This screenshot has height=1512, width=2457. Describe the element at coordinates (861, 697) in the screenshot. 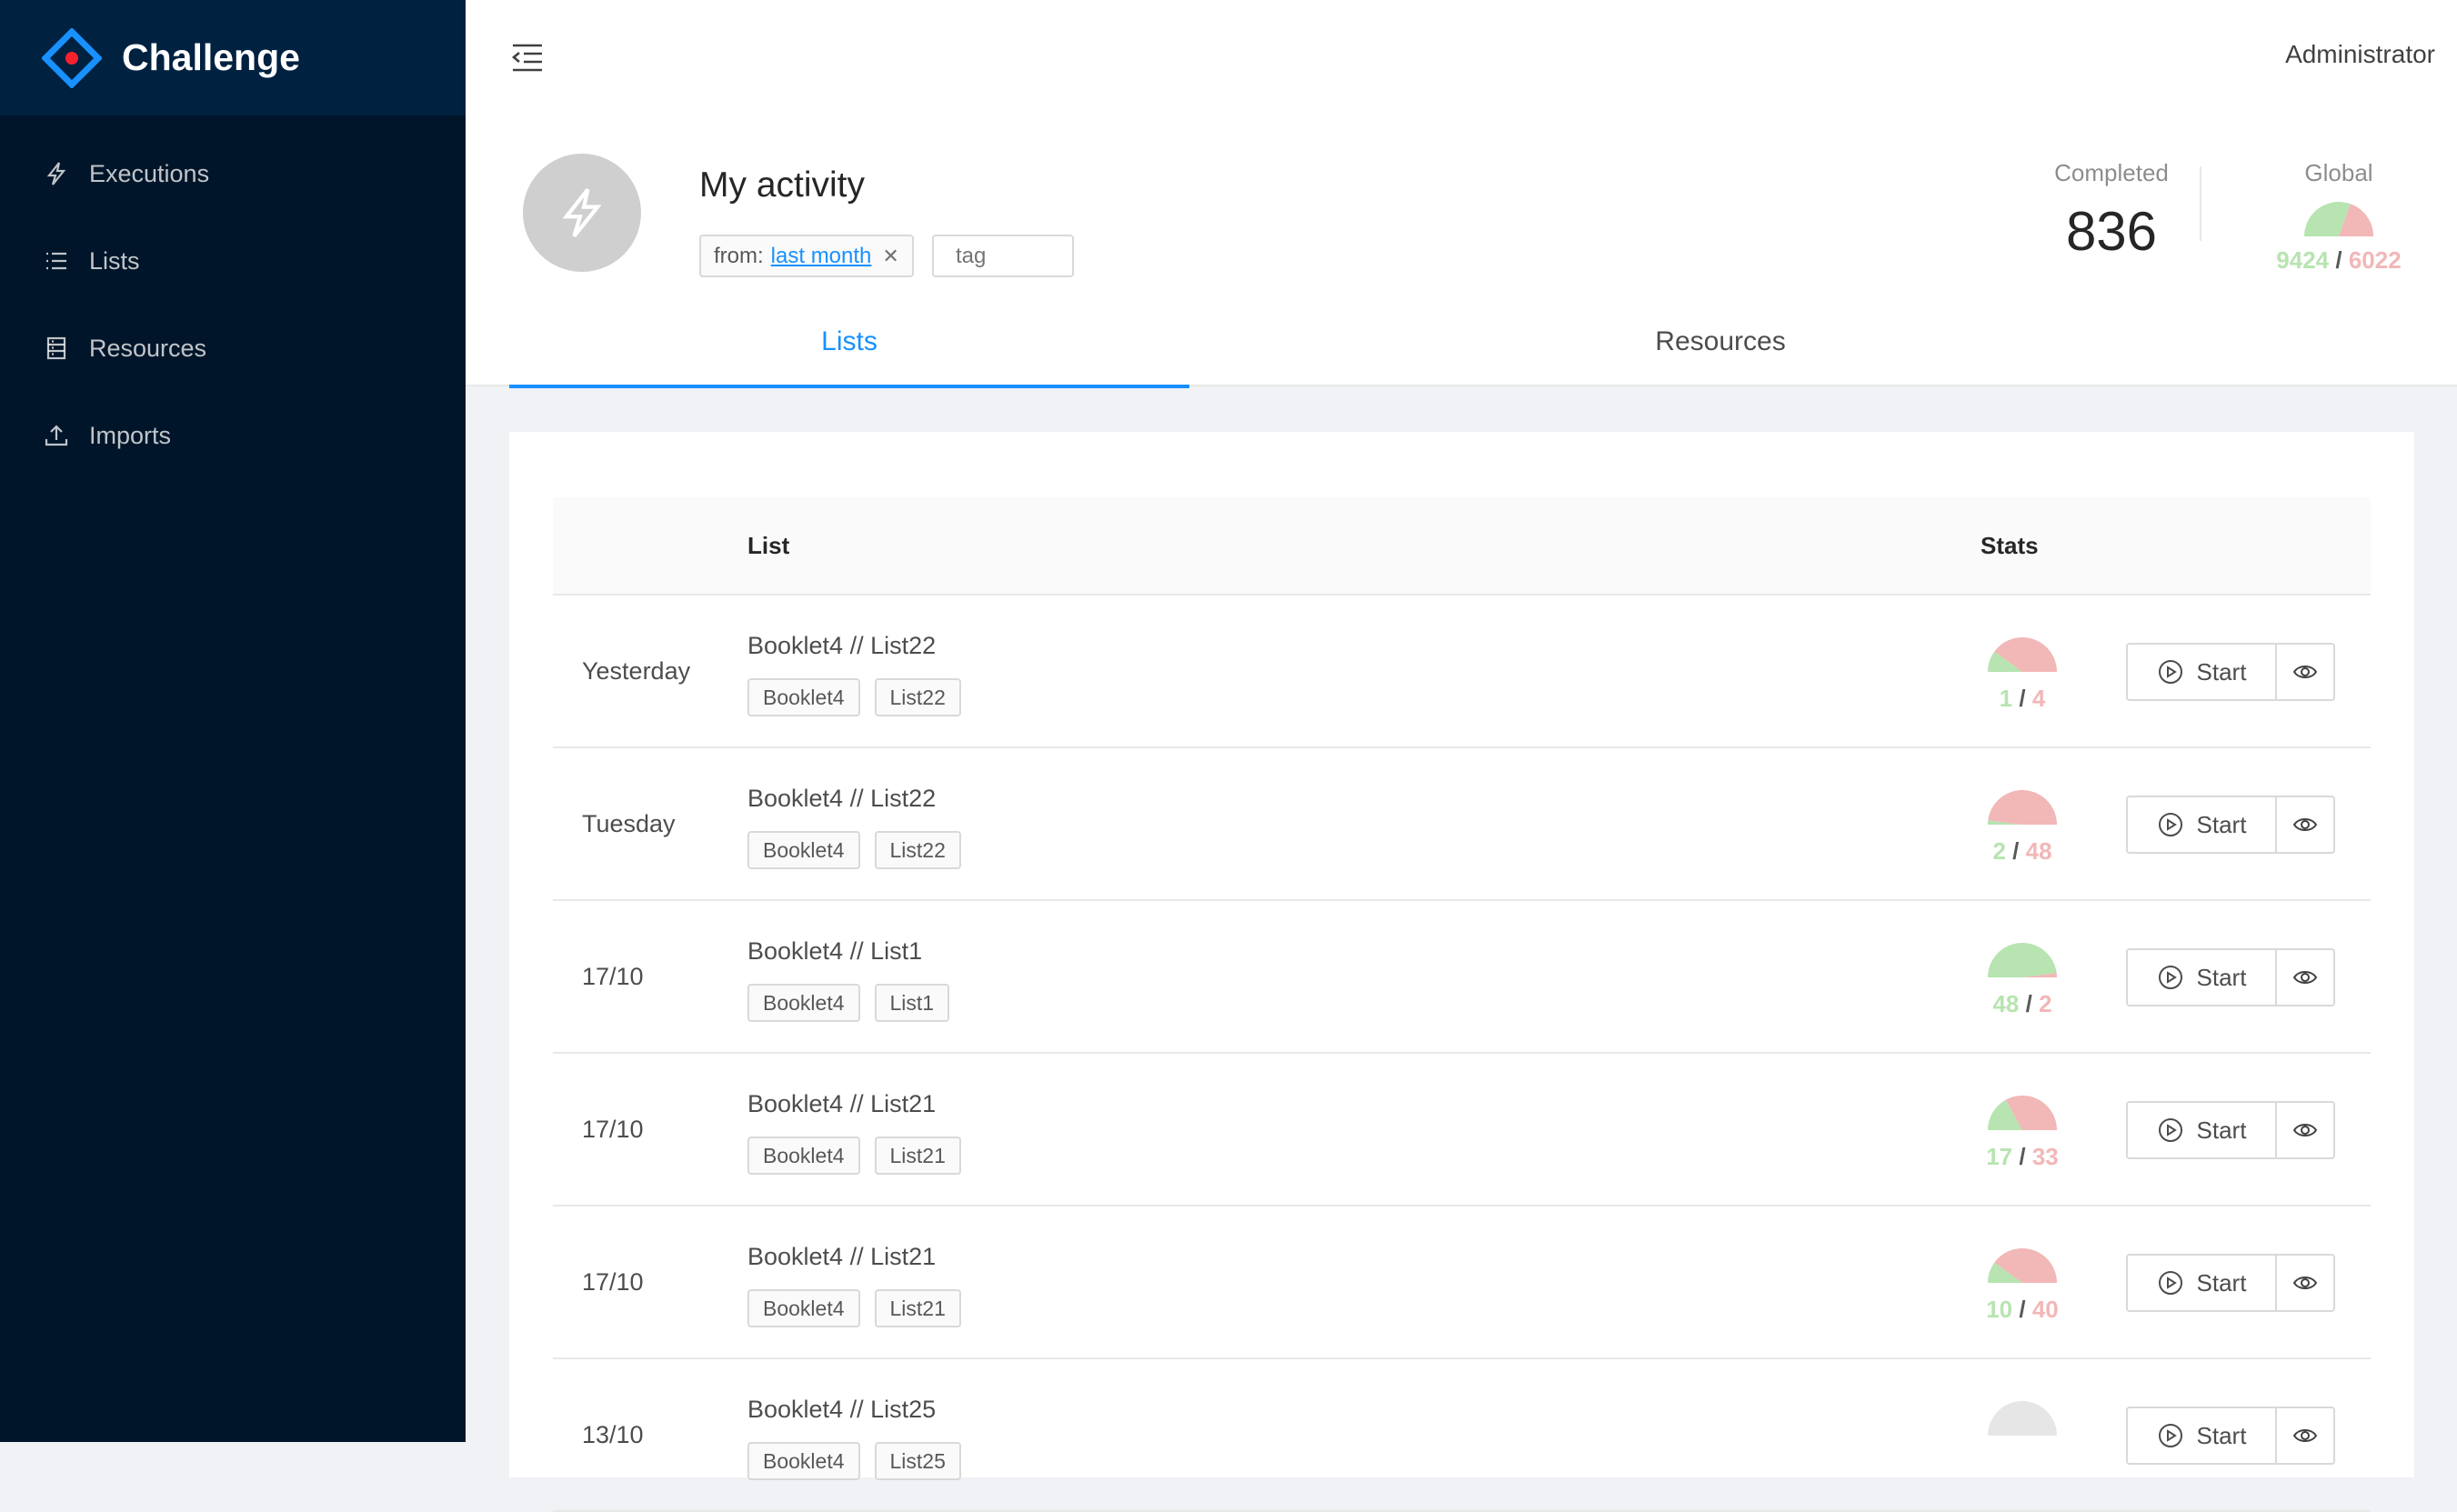

I see `tag-group: Booklet4 List22` at that location.